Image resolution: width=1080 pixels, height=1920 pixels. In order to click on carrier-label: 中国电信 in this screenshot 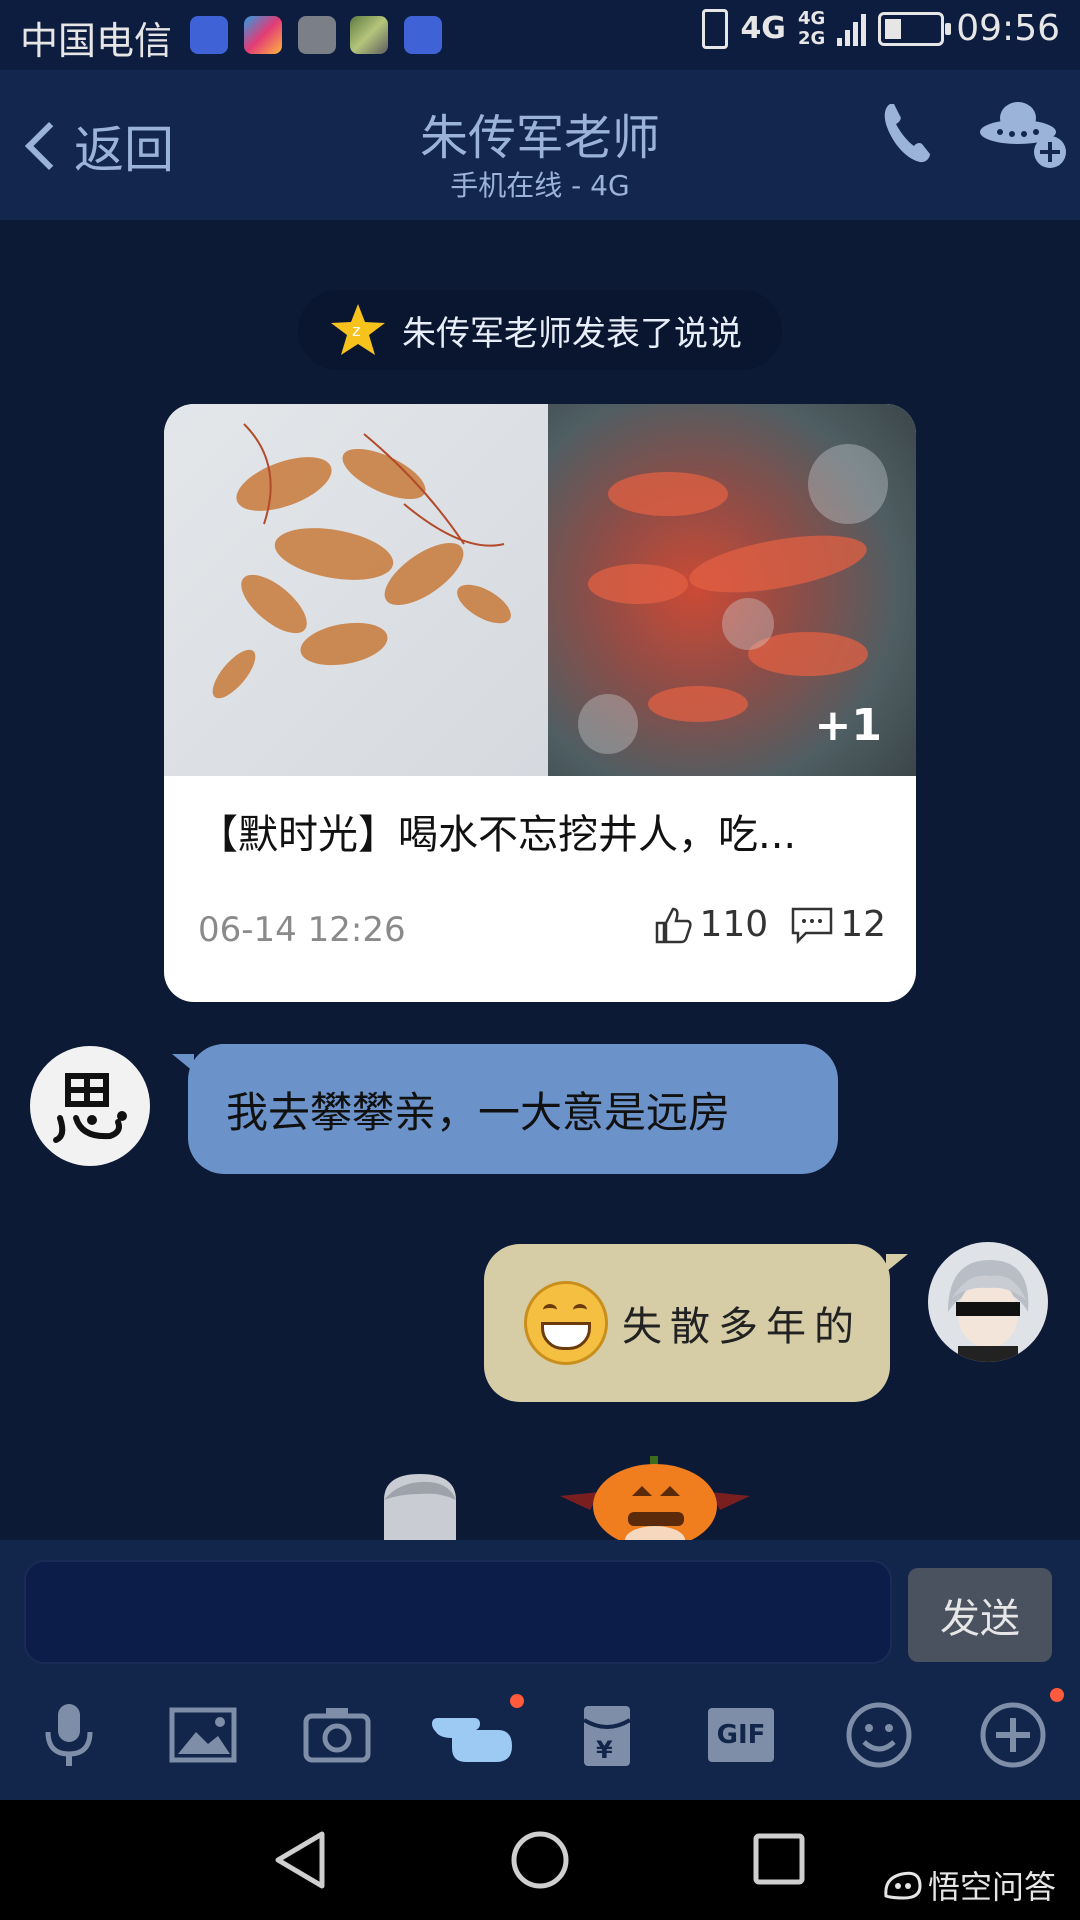, I will do `click(96, 41)`.